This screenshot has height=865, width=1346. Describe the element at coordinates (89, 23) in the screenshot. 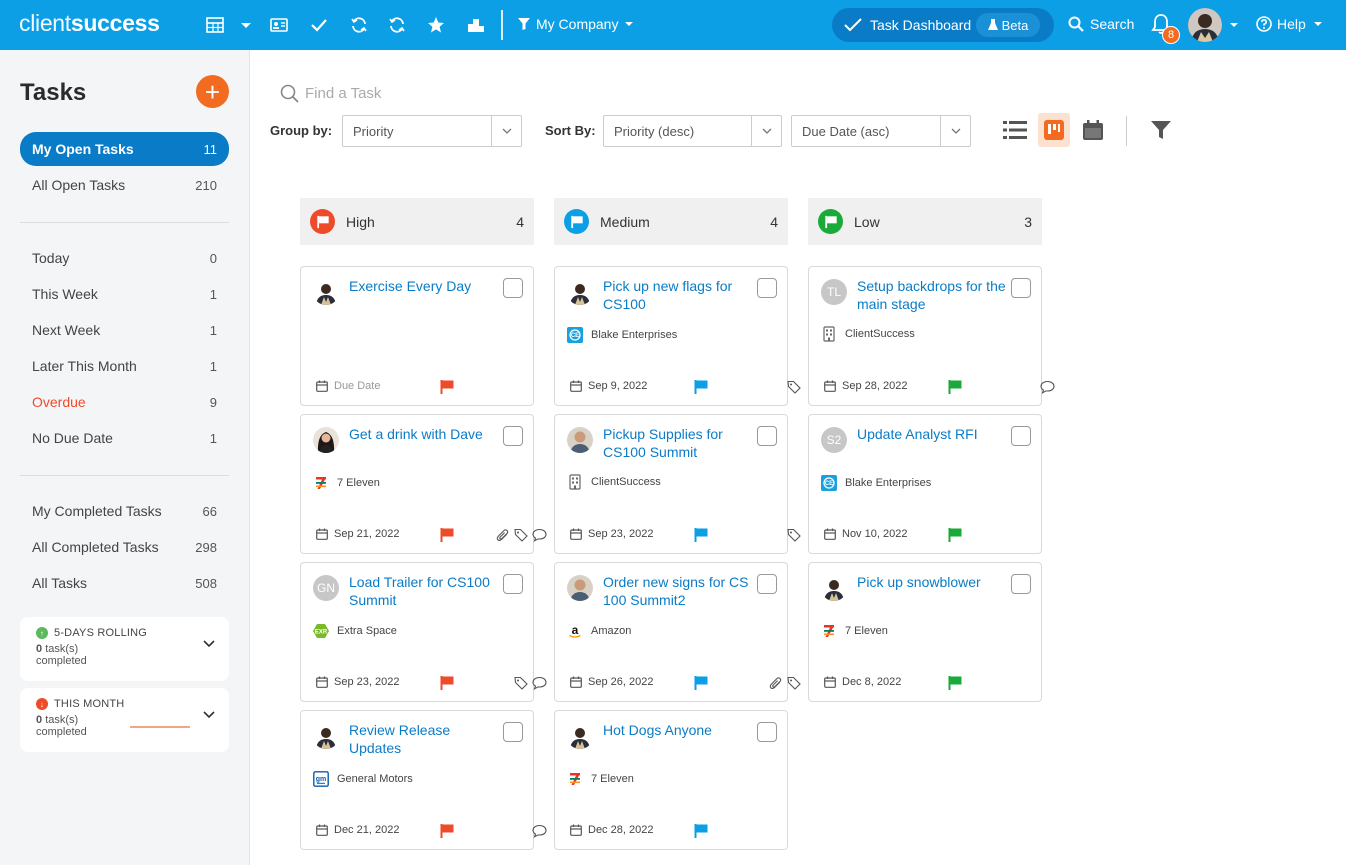

I see `clientsuccess-logo: clientsuccess` at that location.